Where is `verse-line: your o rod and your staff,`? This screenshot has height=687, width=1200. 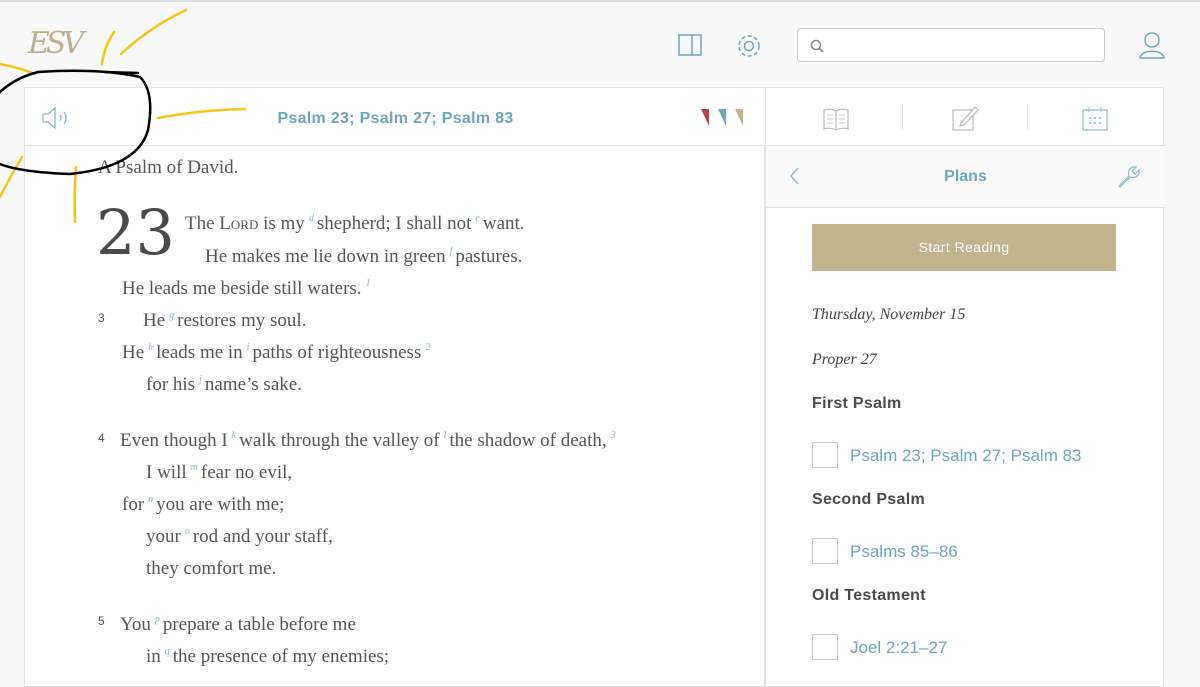
verse-line: your o rod and your staff, is located at coordinates (239, 537).